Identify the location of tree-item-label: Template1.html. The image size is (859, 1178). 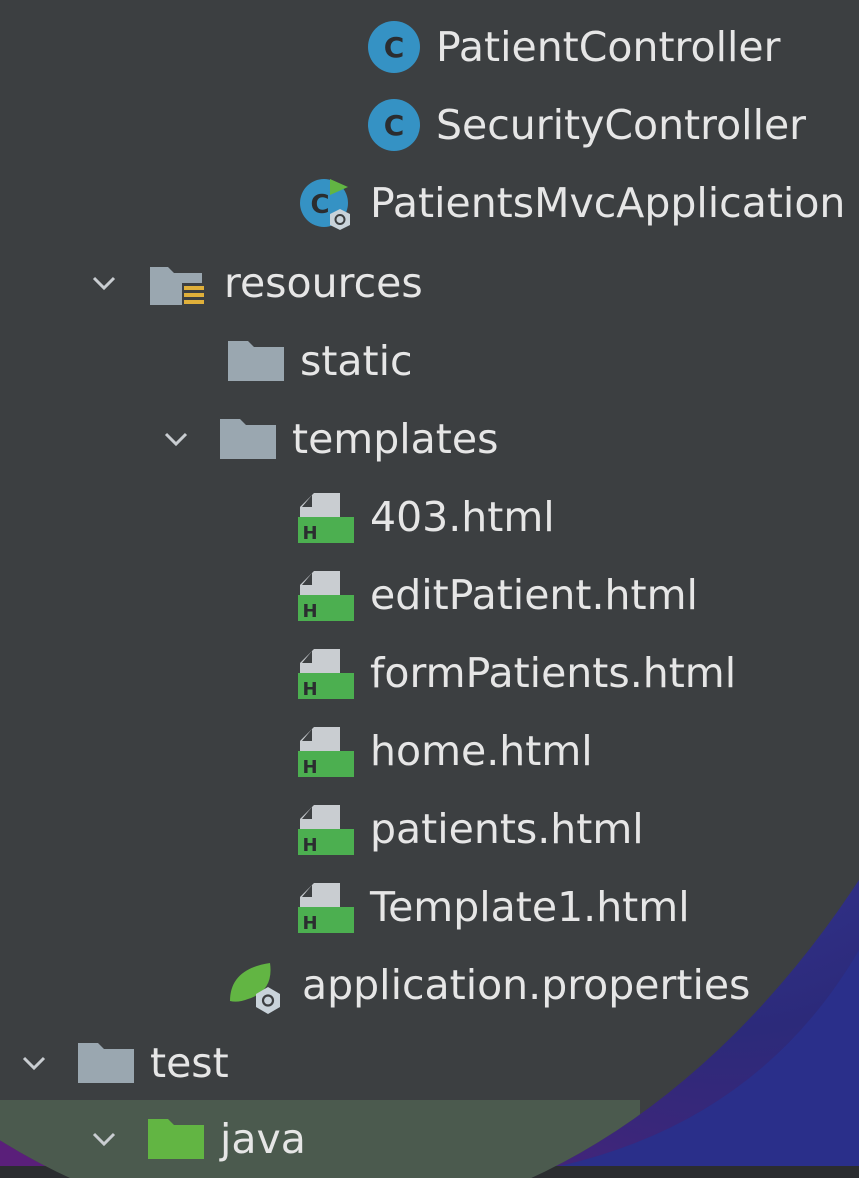
(530, 906).